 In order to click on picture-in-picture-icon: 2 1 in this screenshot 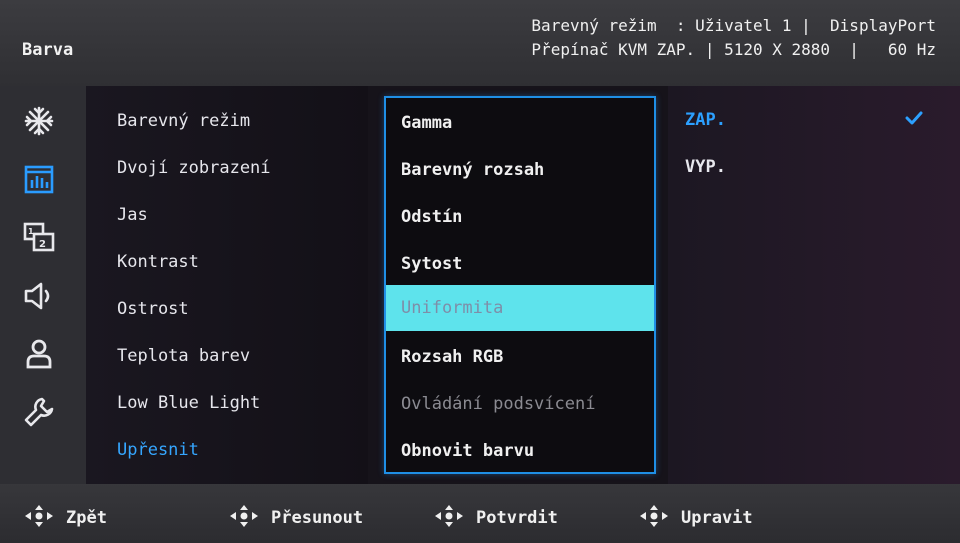, I will do `click(39, 237)`.